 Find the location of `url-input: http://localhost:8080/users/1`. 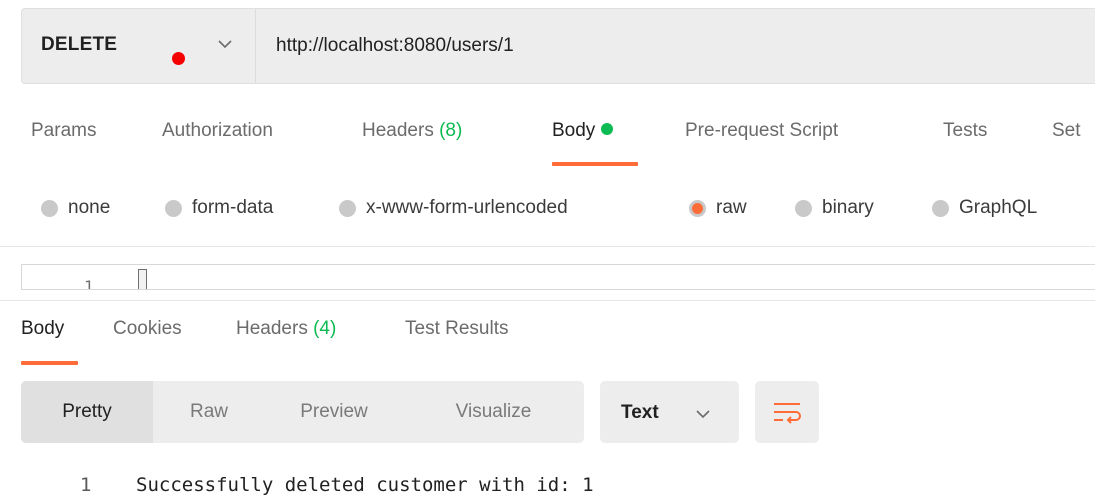

url-input: http://localhost:8080/users/1 is located at coordinates (395, 46).